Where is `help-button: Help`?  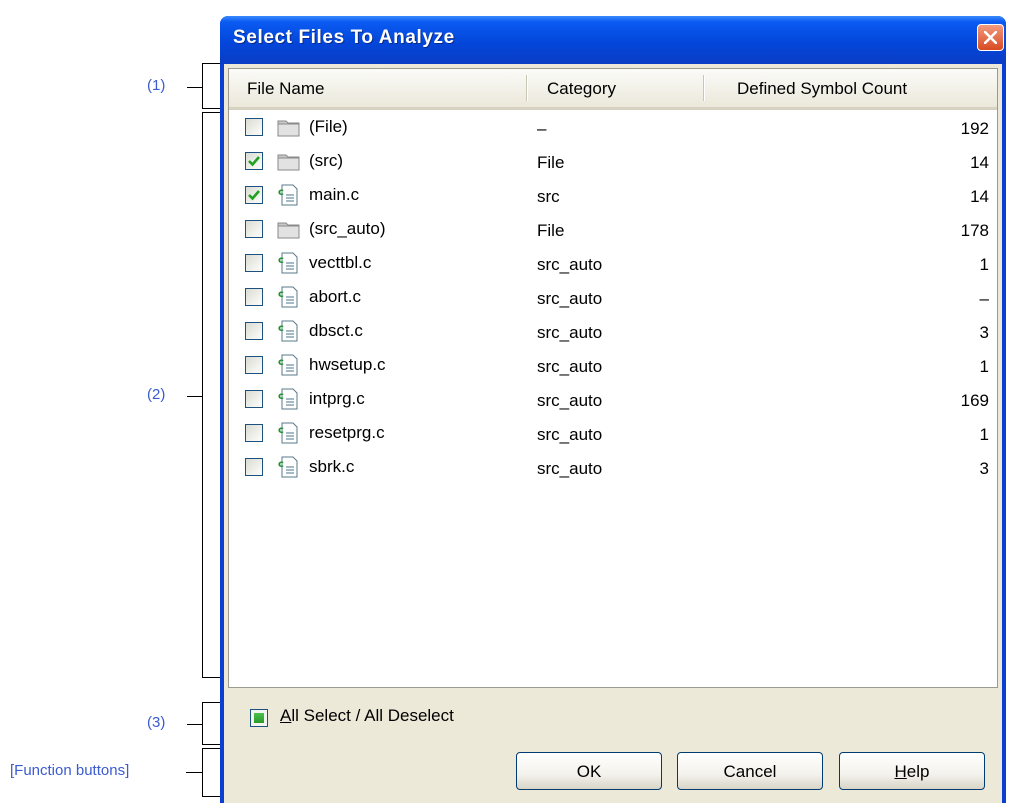
help-button: Help is located at coordinates (912, 771).